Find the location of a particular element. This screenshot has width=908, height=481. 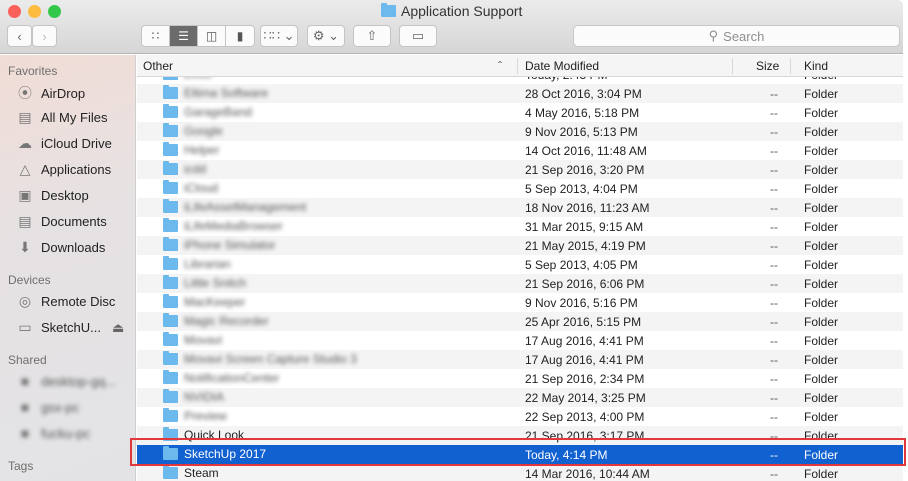

sidebar-item-applications: △ Applications is located at coordinates (64, 169).